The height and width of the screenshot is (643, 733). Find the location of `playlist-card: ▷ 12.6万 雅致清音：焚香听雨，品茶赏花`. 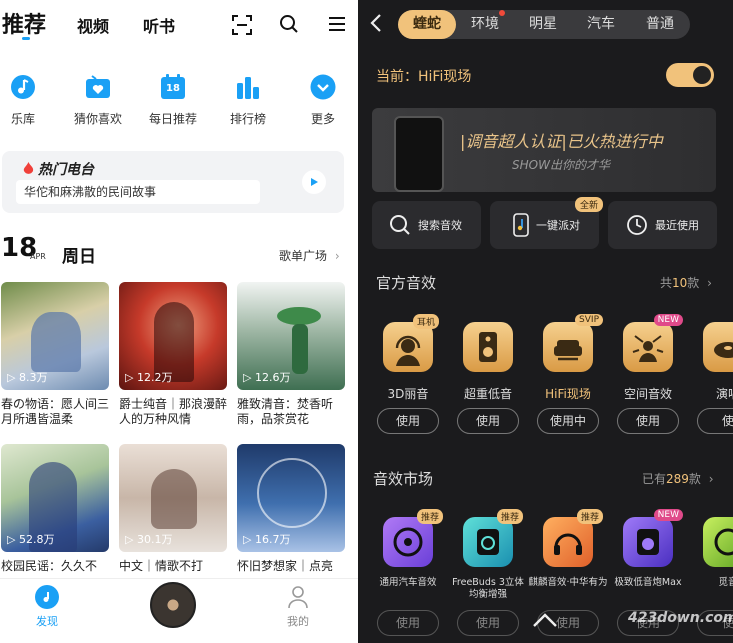

playlist-card: ▷ 12.6万 雅致清音：焚香听雨，品茶赏花 is located at coordinates (291, 354).